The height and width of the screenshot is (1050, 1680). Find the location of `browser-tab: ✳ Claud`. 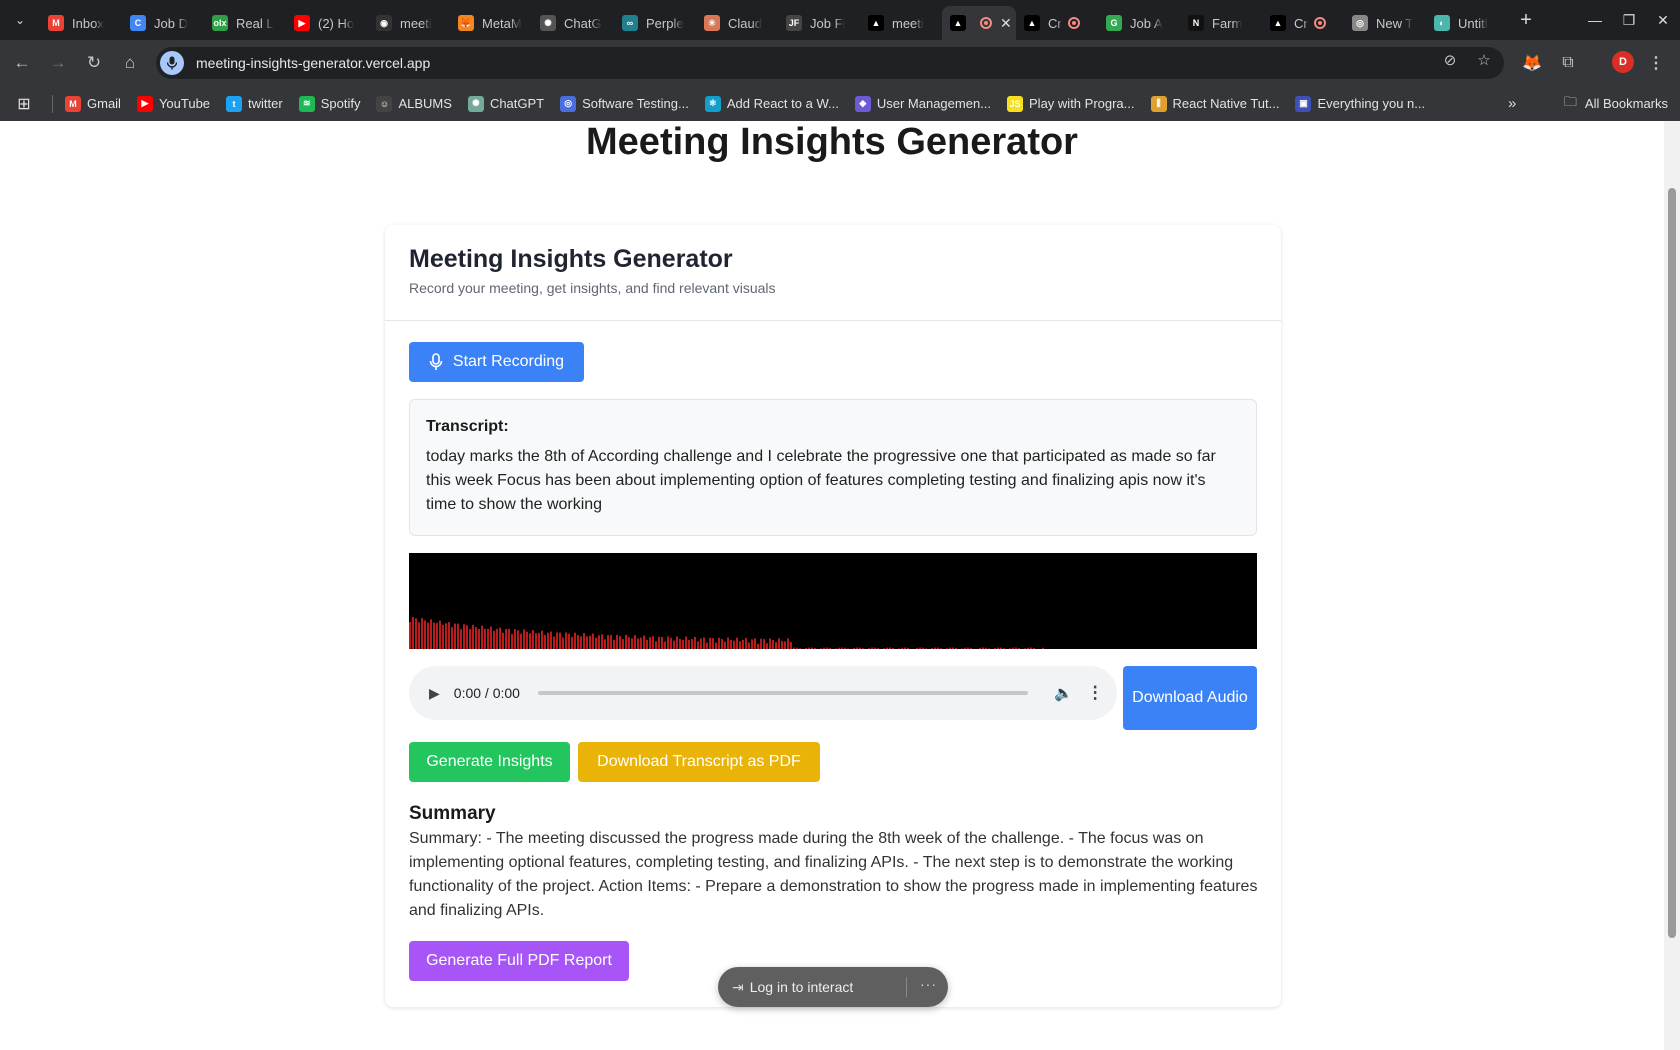

browser-tab: ✳ Claud is located at coordinates (737, 23).